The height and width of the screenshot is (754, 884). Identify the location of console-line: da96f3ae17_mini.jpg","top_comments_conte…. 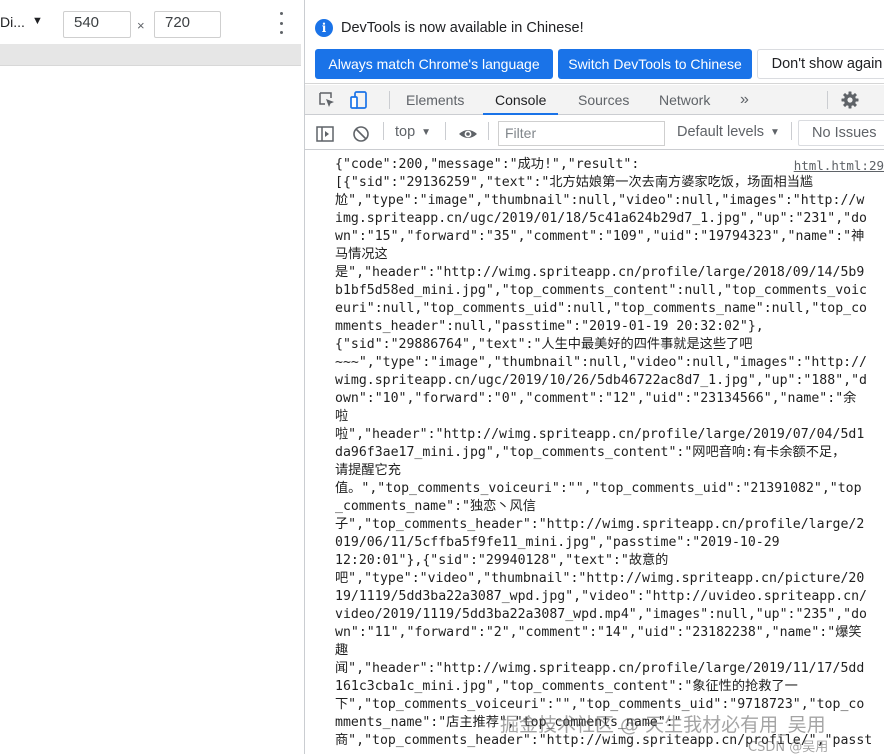
(590, 452).